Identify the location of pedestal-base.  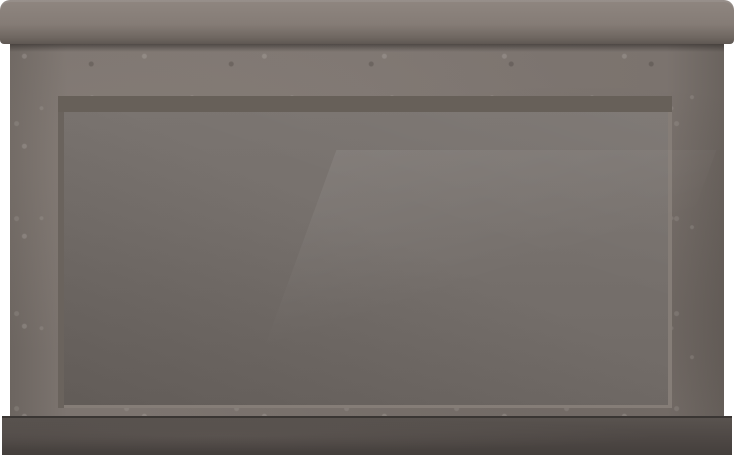
(367, 435).